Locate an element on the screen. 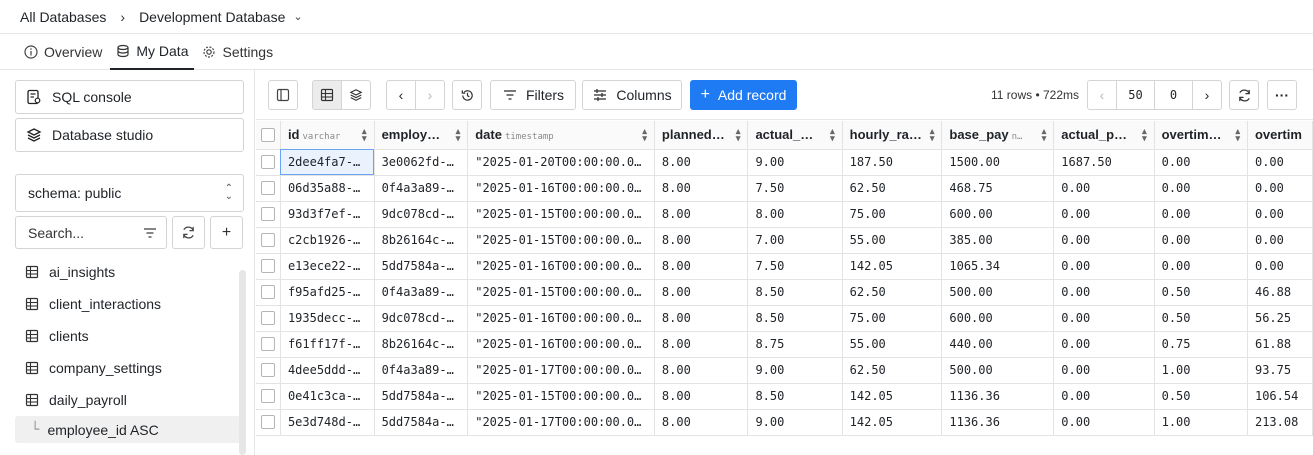  columns-button: Columns is located at coordinates (632, 95).